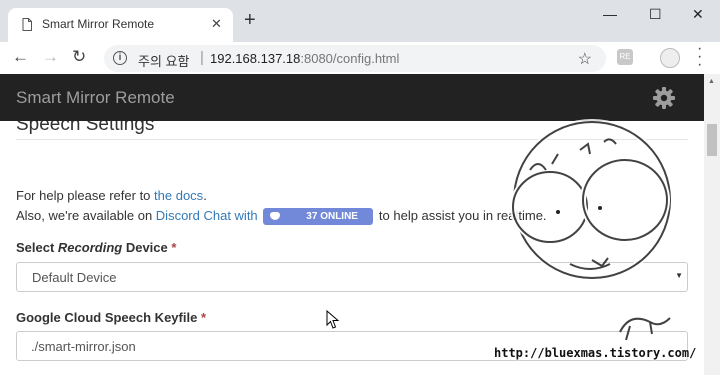 This screenshot has width=720, height=375. What do you see at coordinates (50, 57) in the screenshot?
I see `forward-icon: →` at bounding box center [50, 57].